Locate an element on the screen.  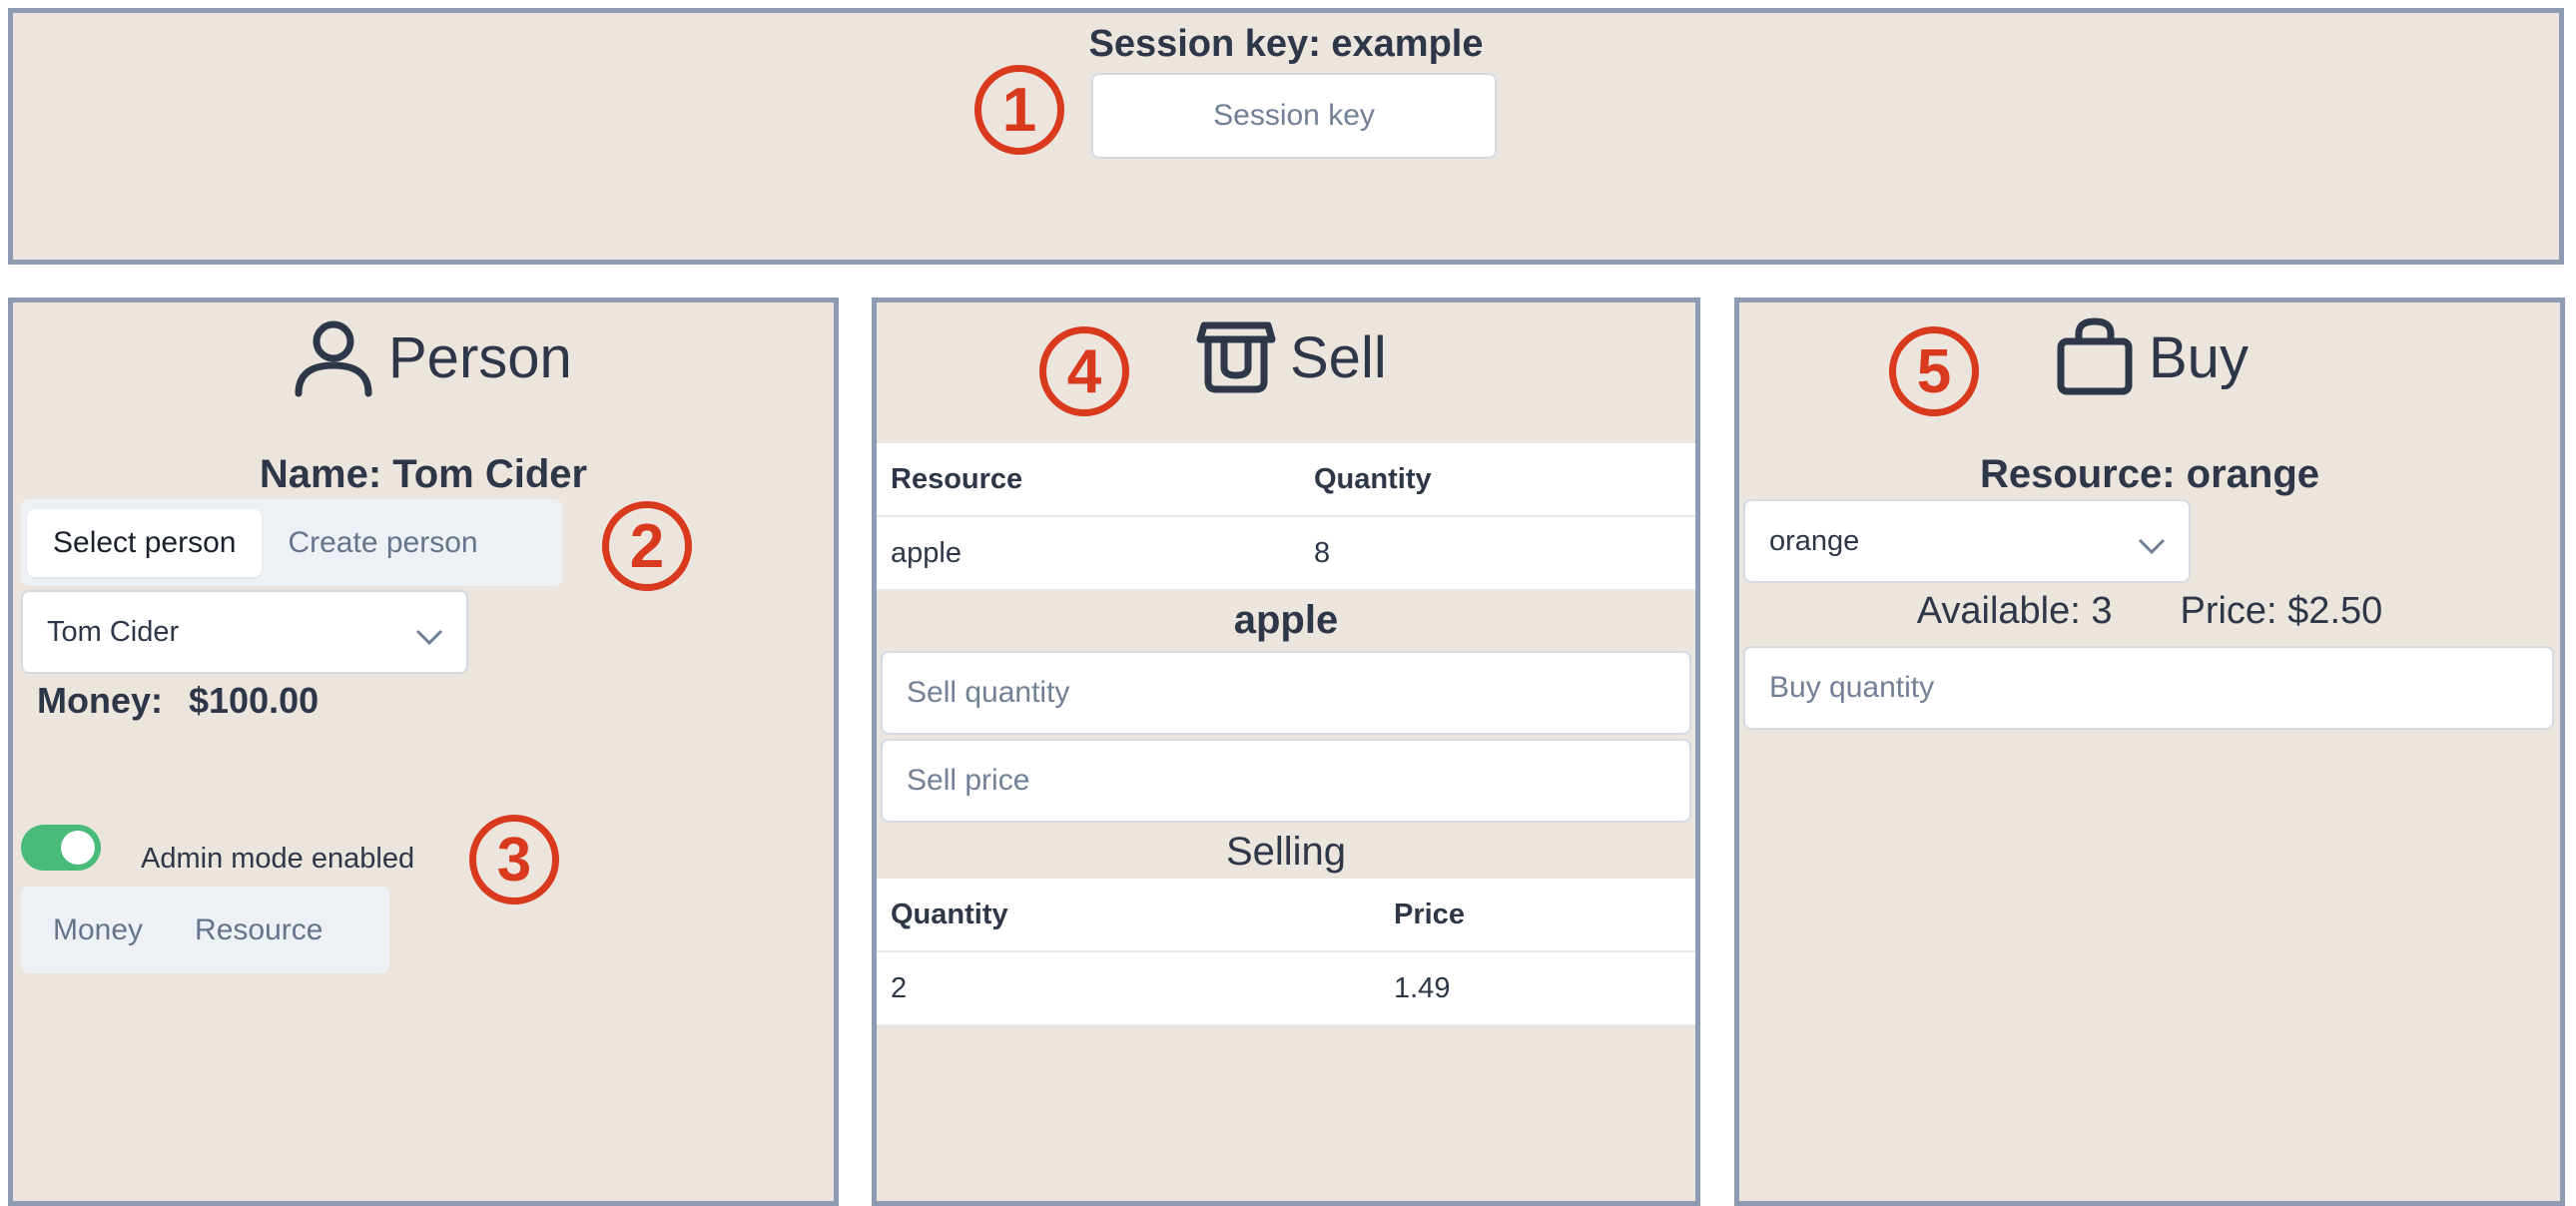
annotation-marker-2: 2 is located at coordinates (647, 546).